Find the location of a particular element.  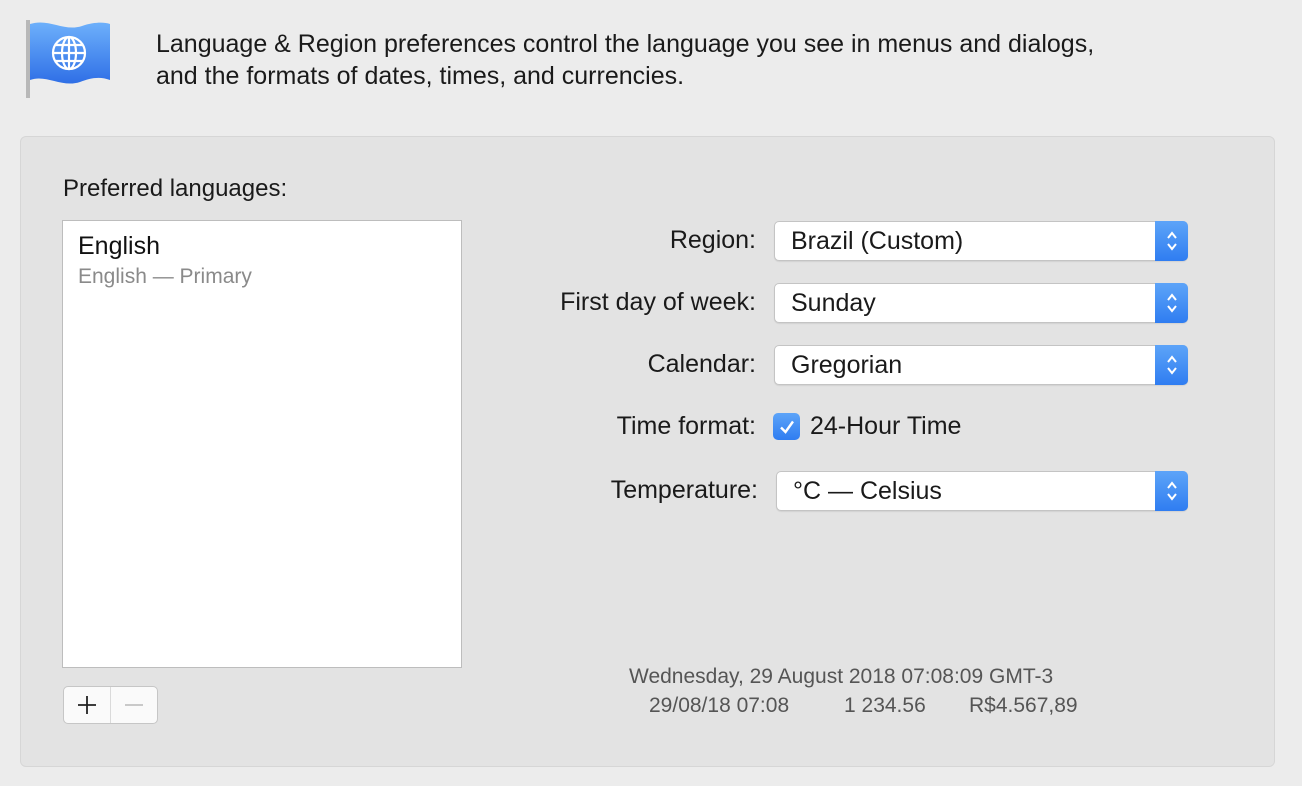

region-value: Brazil (Custom) is located at coordinates (877, 241).